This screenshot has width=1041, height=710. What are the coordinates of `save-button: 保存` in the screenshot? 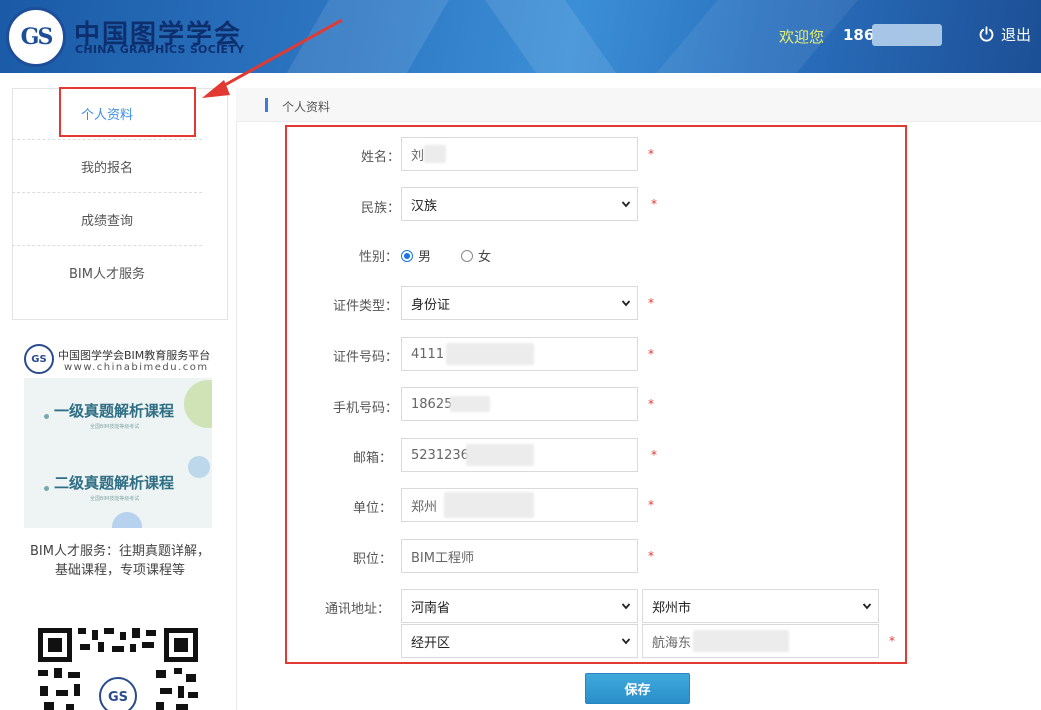 It's located at (637, 688).